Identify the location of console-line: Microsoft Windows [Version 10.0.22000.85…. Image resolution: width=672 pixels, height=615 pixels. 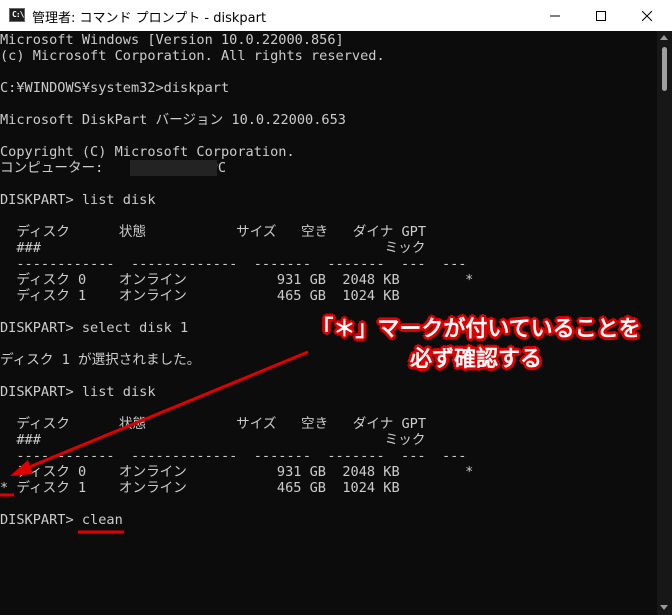
(172, 40).